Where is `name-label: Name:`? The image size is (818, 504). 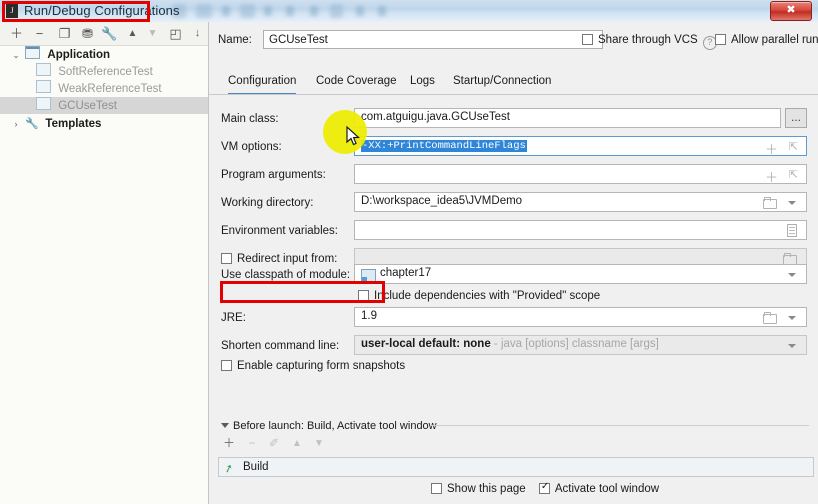
name-label: Name: is located at coordinates (235, 40).